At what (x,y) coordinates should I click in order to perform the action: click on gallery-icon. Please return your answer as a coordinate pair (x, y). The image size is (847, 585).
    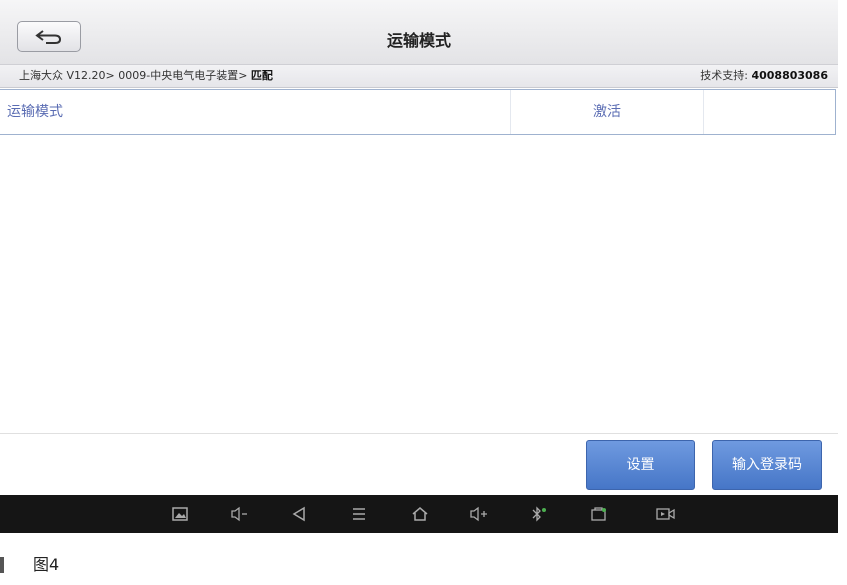
    Looking at the image, I should click on (180, 514).